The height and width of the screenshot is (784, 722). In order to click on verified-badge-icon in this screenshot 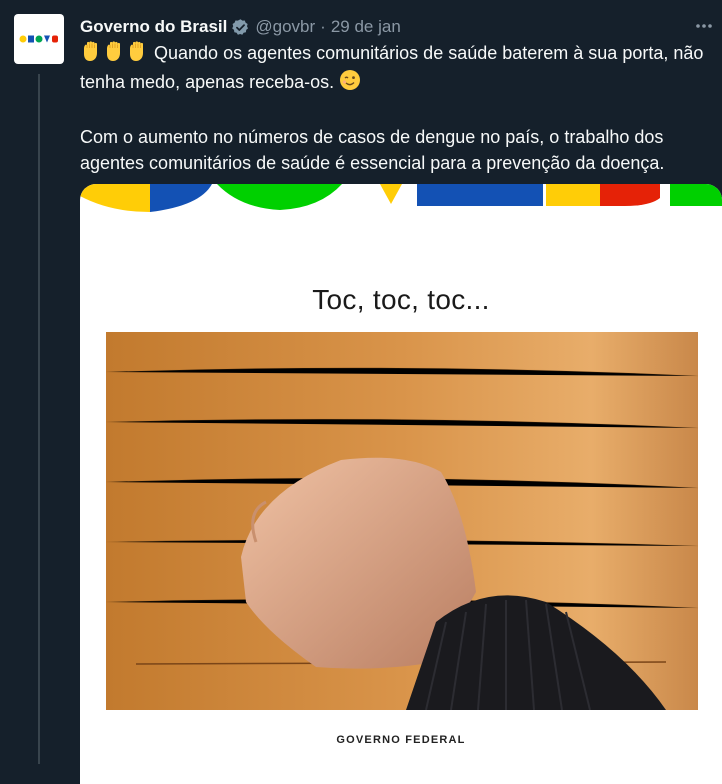, I will do `click(240, 27)`.